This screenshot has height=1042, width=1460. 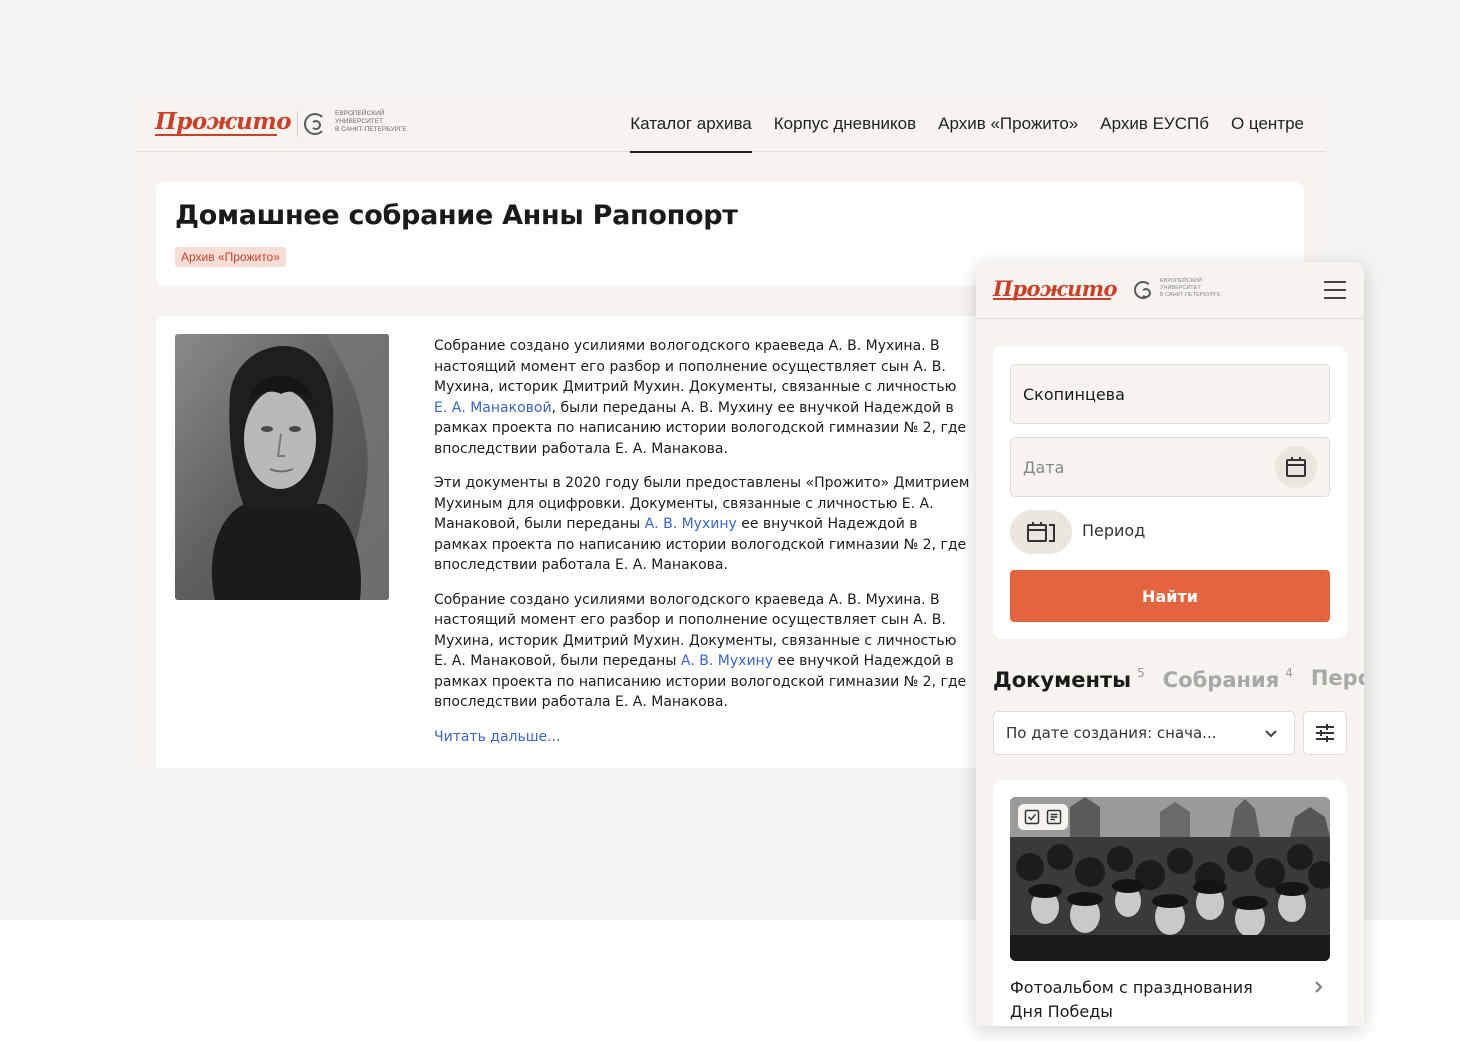 What do you see at coordinates (1043, 817) in the screenshot?
I see `card-type-icons` at bounding box center [1043, 817].